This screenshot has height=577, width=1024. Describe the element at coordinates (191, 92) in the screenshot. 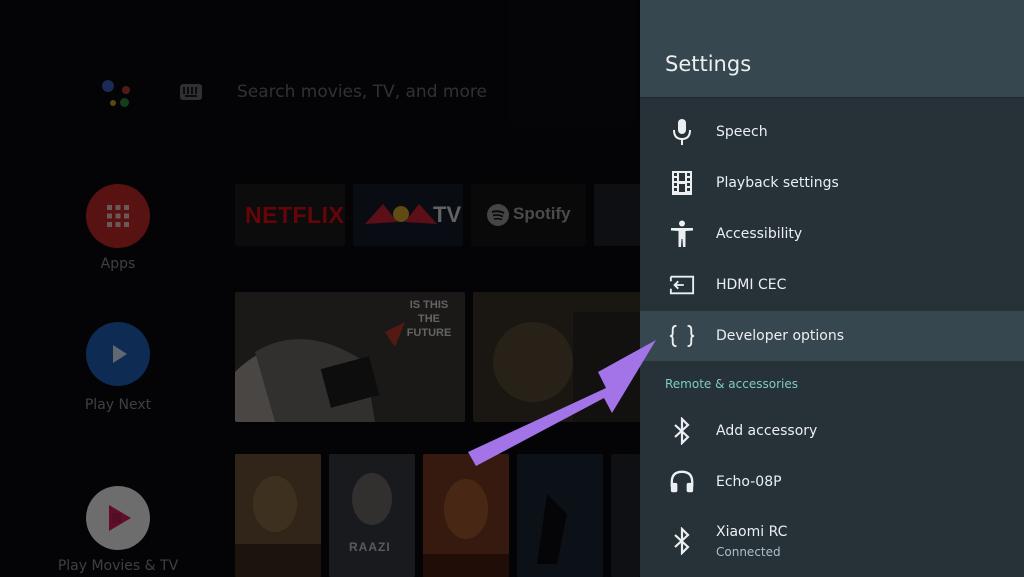

I see `keyboard-icon` at that location.